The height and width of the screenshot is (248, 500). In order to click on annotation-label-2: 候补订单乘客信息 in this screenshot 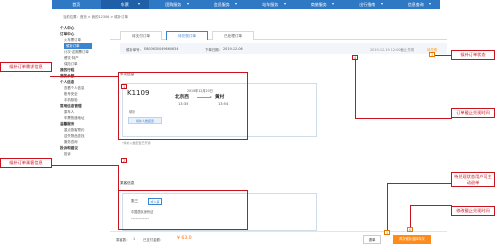, I will do `click(26, 163)`.